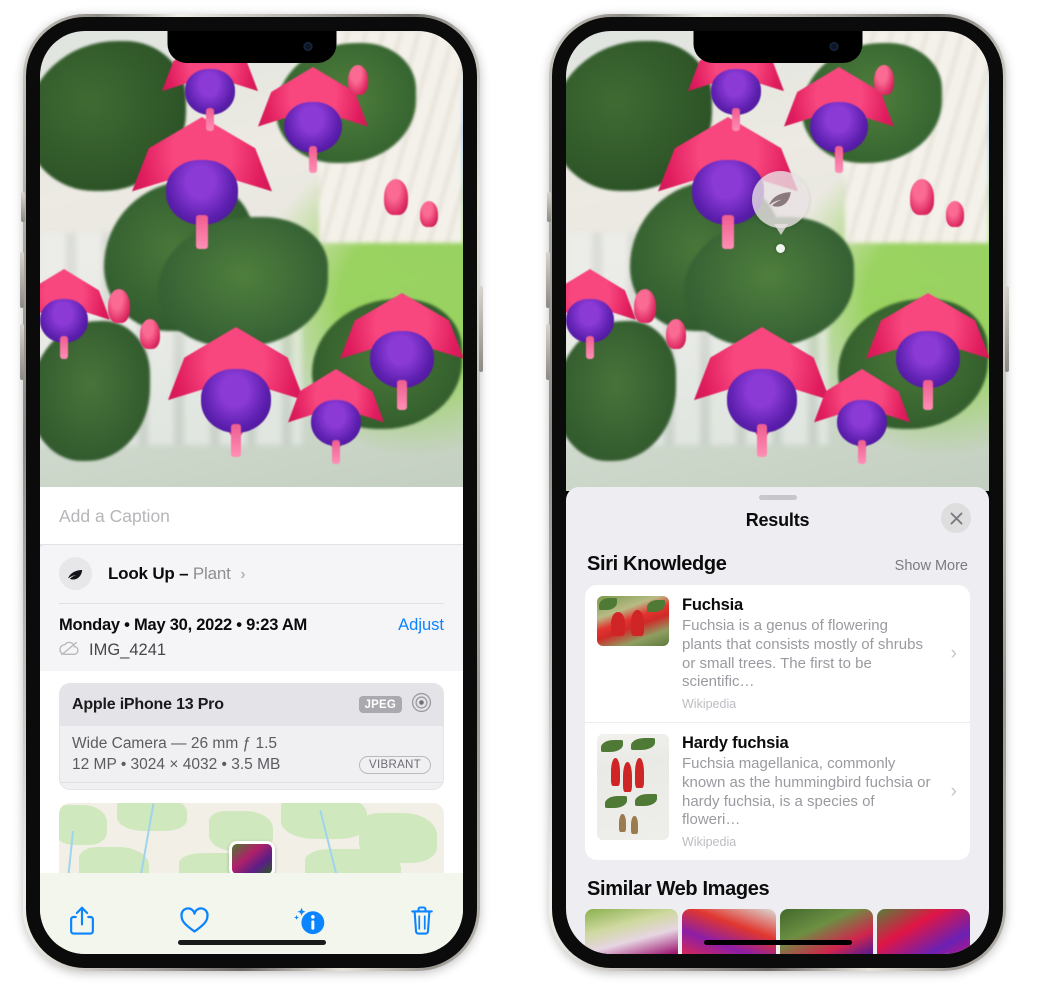  Describe the element at coordinates (251, 785) in the screenshot. I see `exif-row: ISO 50 | 26 mm | 0 ev | ƒ1.5 | 1/181 s` at that location.